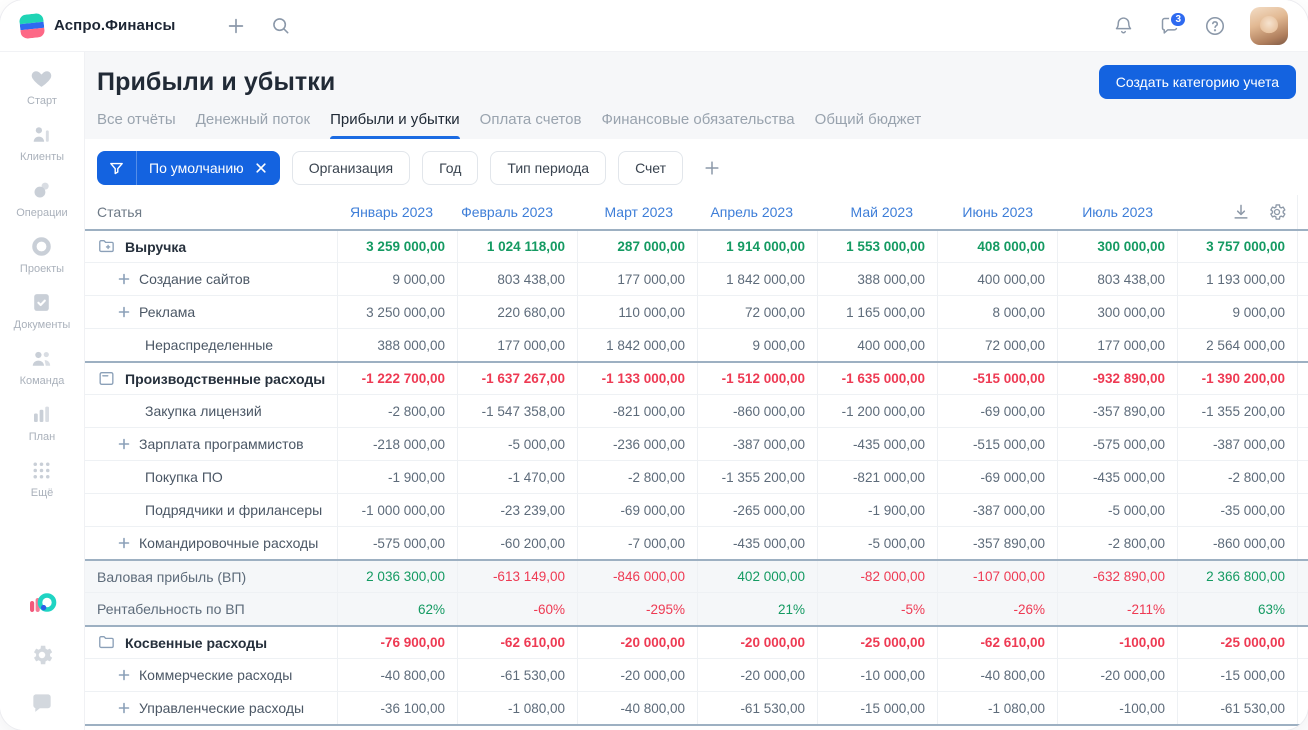 Image resolution: width=1308 pixels, height=730 pixels. What do you see at coordinates (211, 312) in the screenshot?
I see `row-label-cell: Реклама` at bounding box center [211, 312].